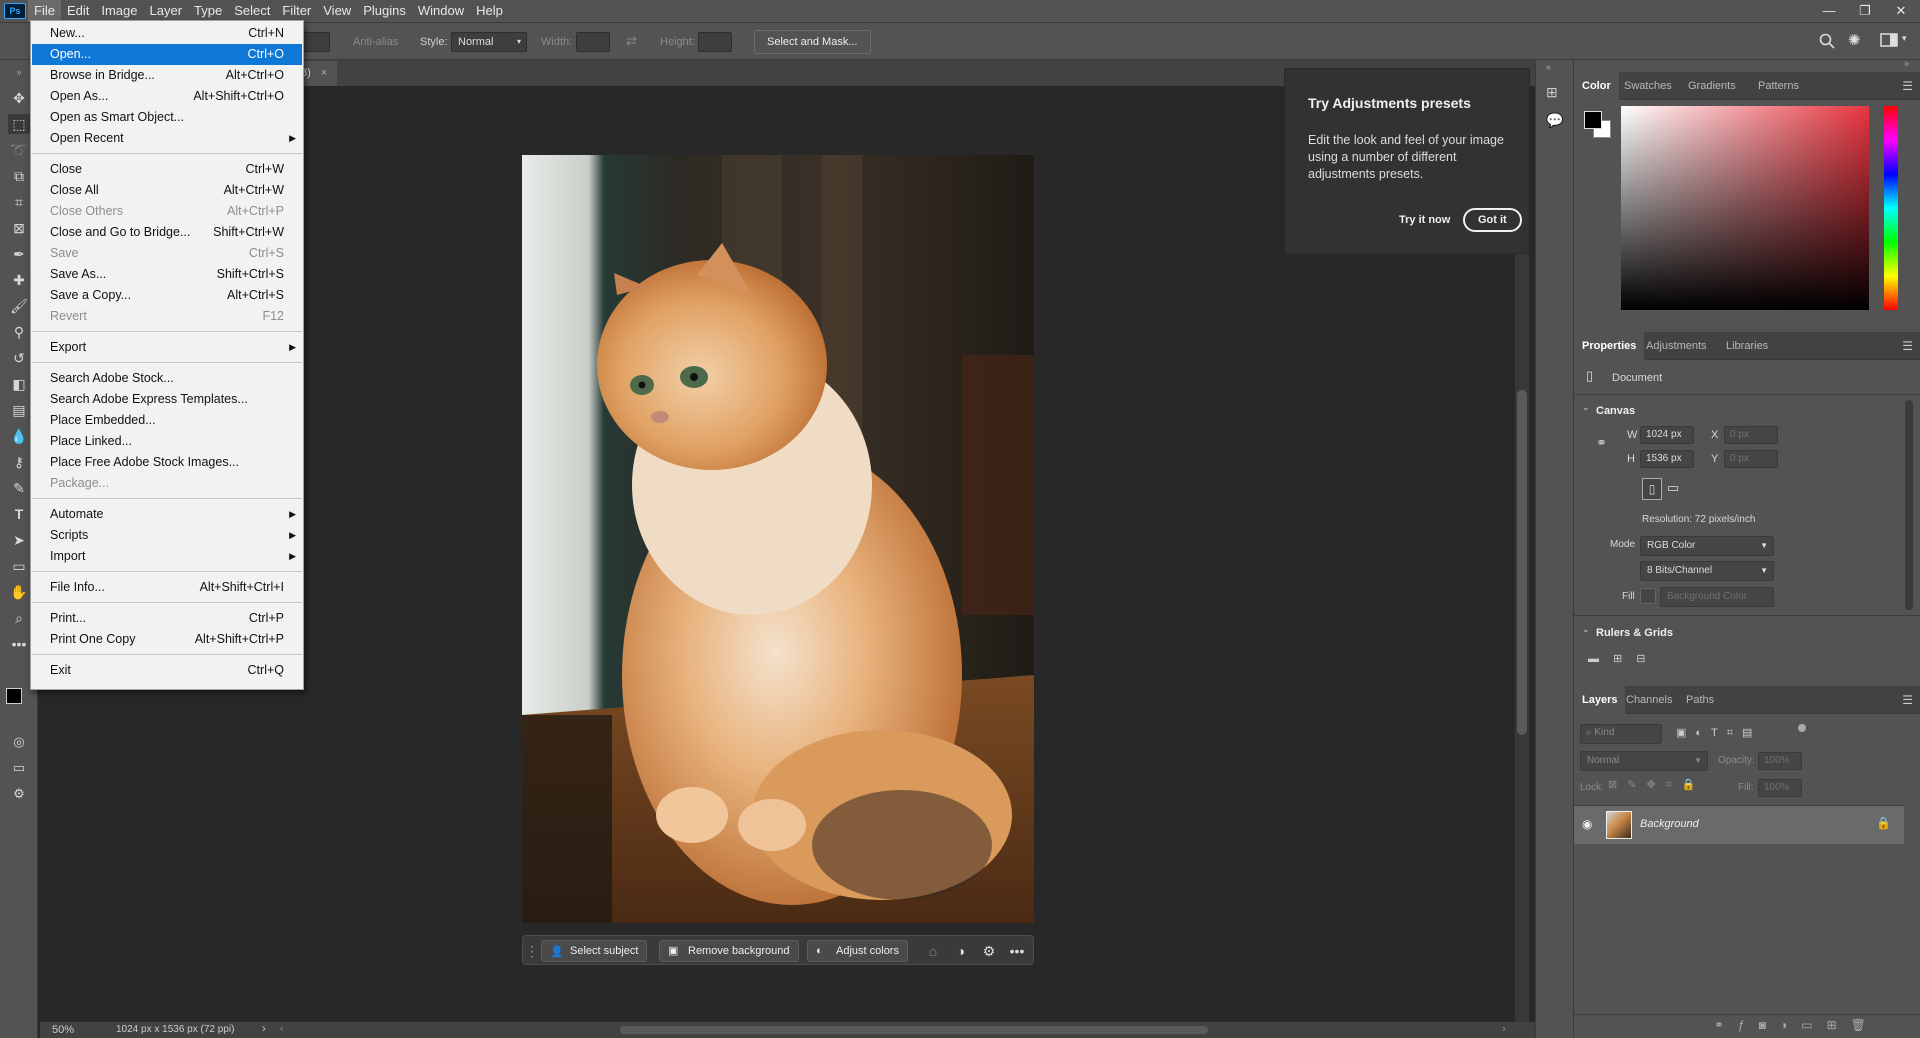  I want to click on lightbulb-icon: ✺, so click(1854, 40).